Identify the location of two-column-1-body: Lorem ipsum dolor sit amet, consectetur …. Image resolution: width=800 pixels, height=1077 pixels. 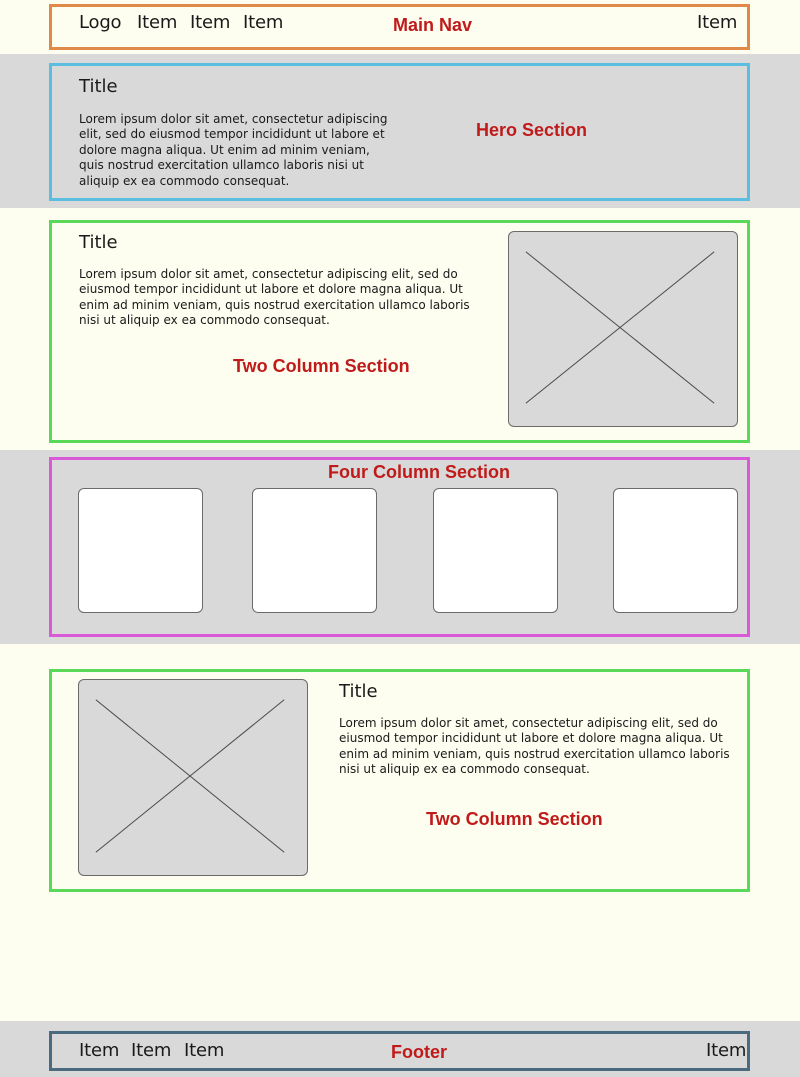
(274, 297).